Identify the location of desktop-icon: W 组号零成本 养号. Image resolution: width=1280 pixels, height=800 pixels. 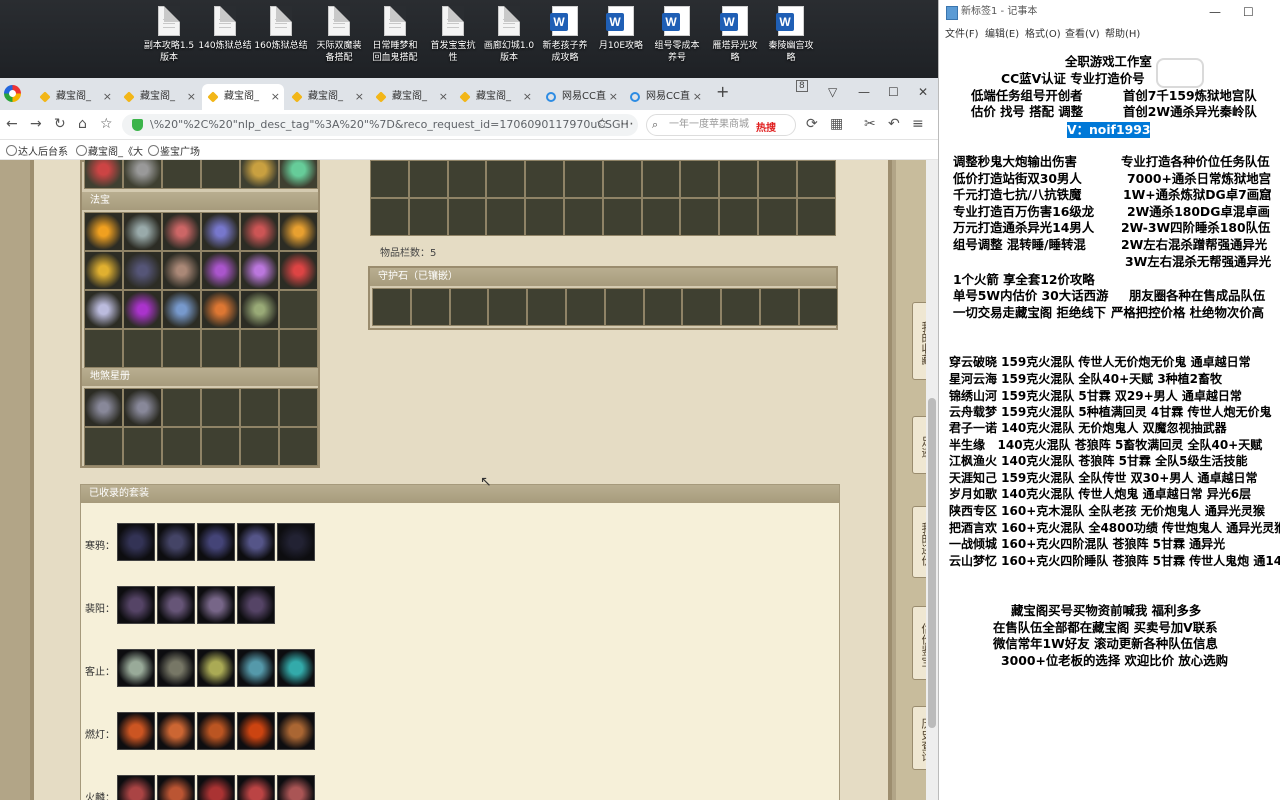
(677, 35).